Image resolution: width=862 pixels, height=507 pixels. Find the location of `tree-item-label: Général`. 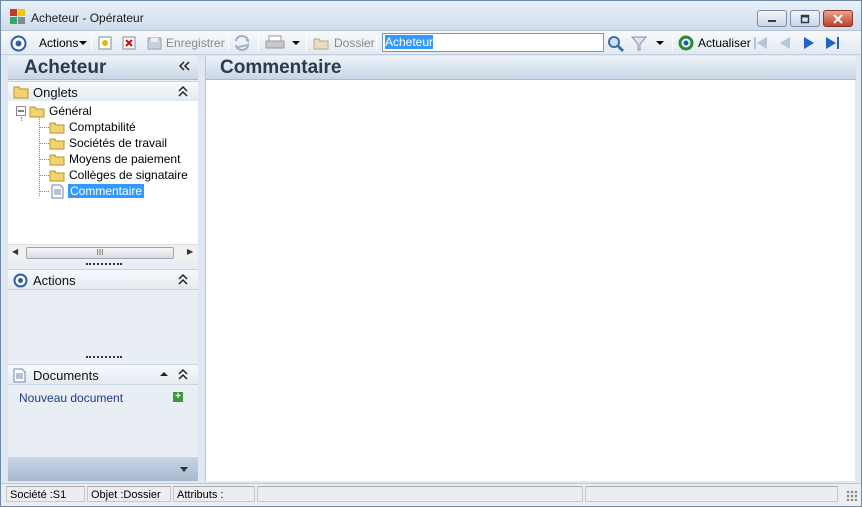

tree-item-label: Général is located at coordinates (70, 111).